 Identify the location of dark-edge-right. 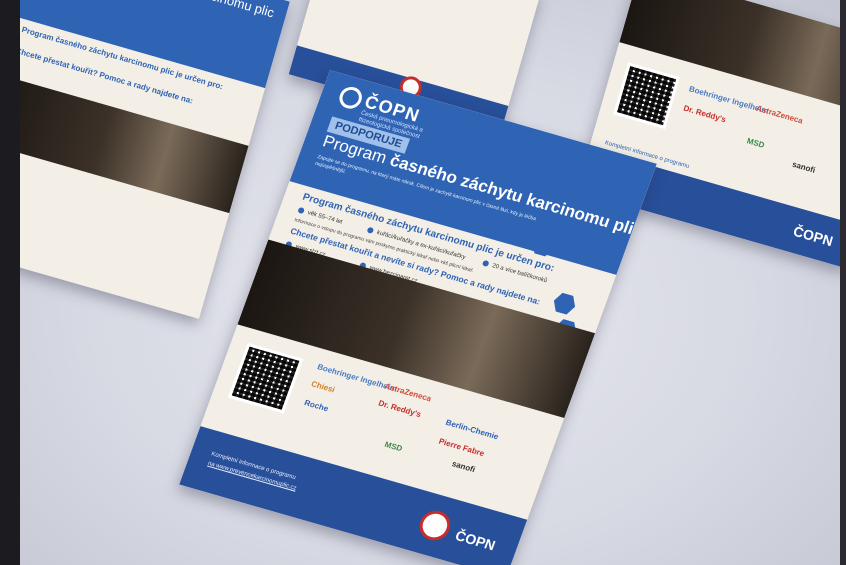
(843, 282).